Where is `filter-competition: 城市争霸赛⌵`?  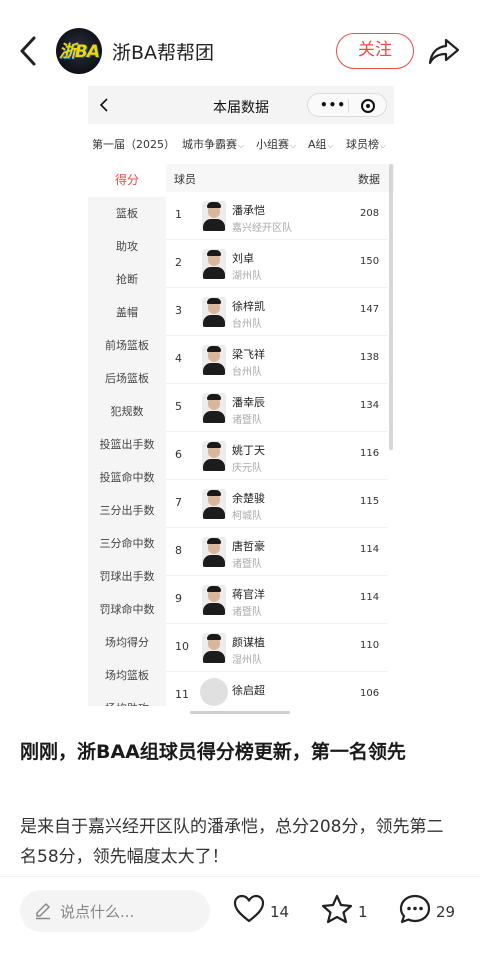 filter-competition: 城市争霸赛⌵ is located at coordinates (213, 144).